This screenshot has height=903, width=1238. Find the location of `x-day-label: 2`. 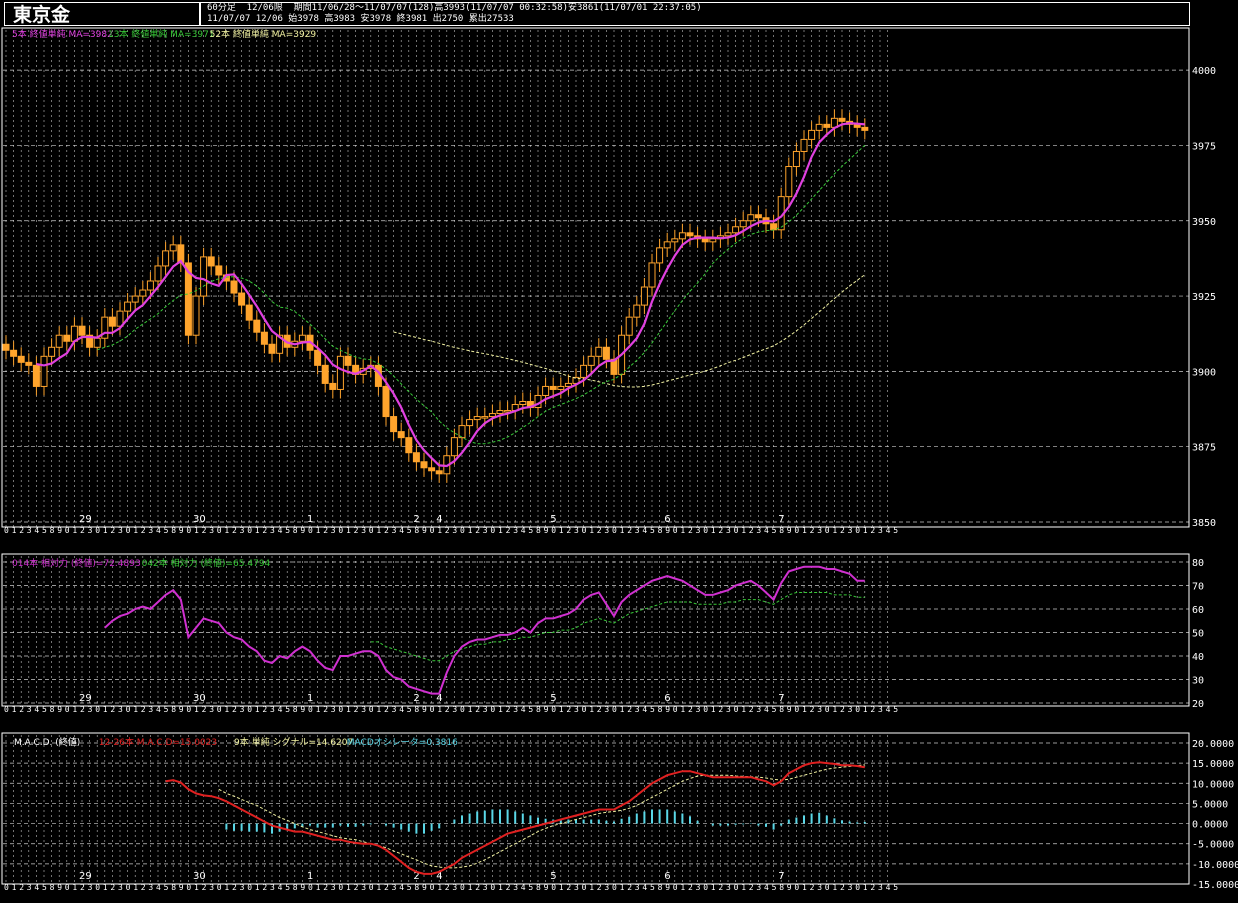

x-day-label: 2 is located at coordinates (416, 519).